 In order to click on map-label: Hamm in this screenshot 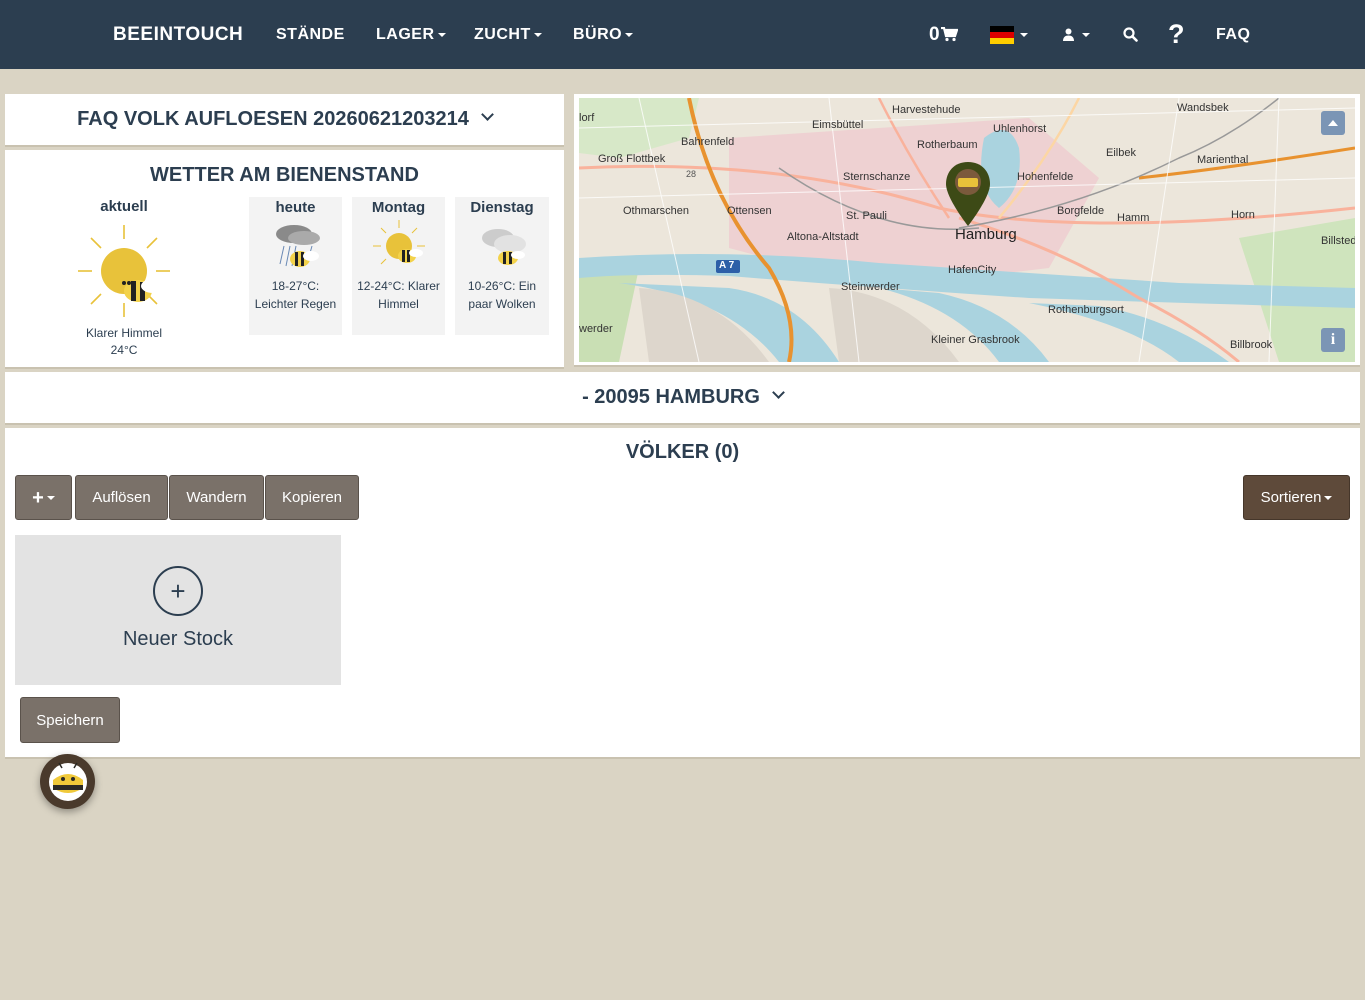, I will do `click(1133, 218)`.